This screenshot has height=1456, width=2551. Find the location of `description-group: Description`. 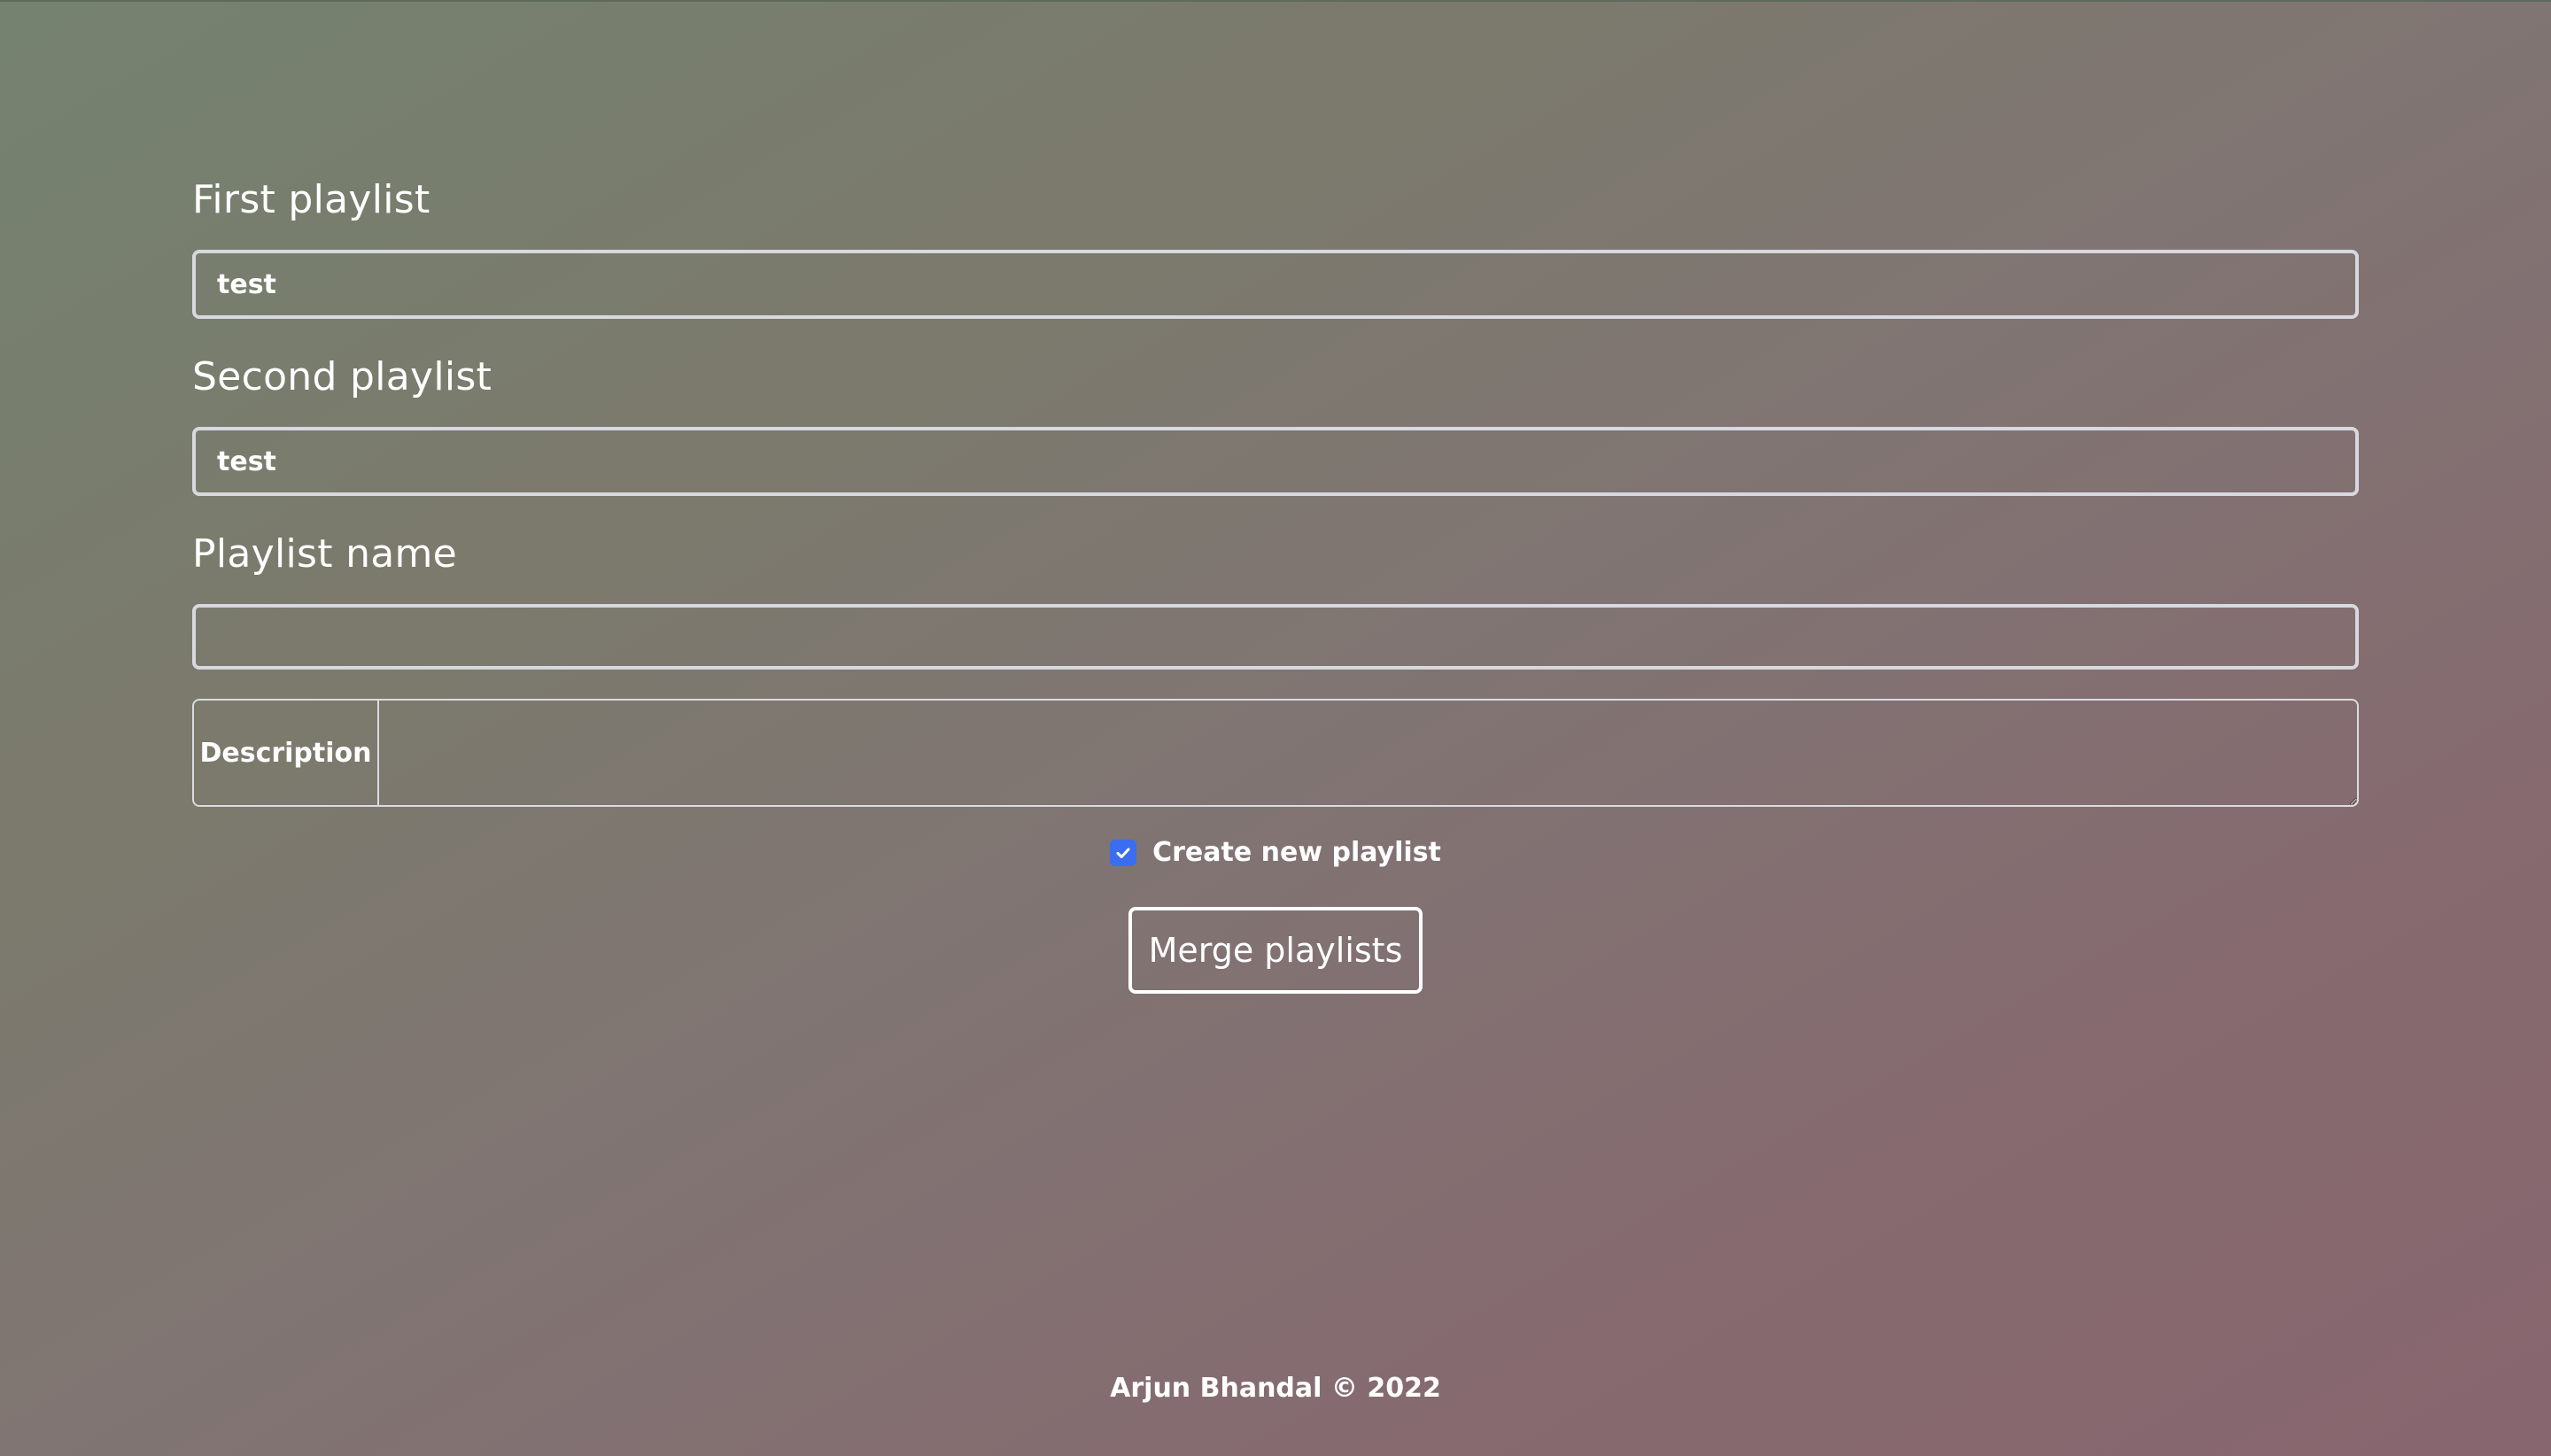

description-group: Description is located at coordinates (1275, 753).